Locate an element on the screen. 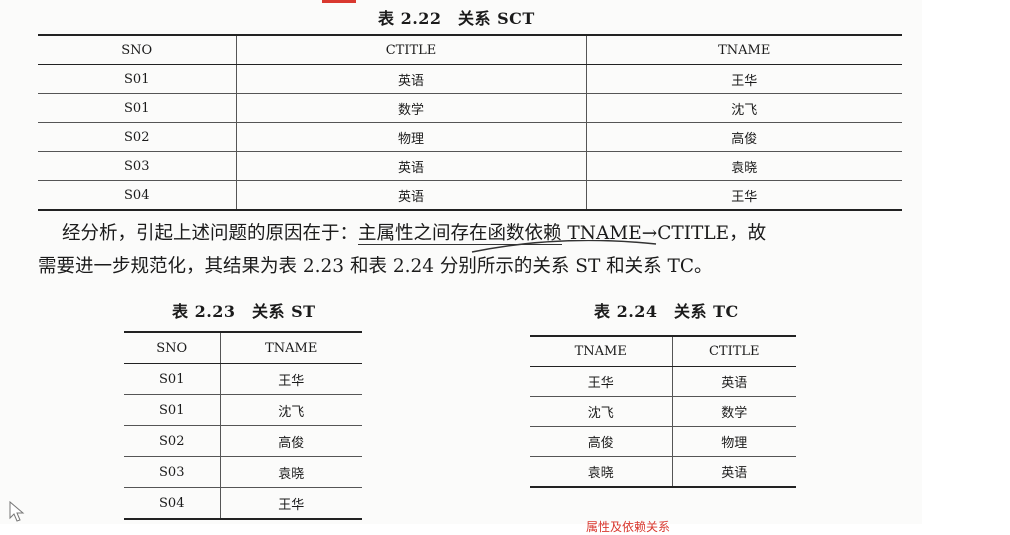 This screenshot has height=535, width=1010. table-row: S03 袁晓 is located at coordinates (243, 472).